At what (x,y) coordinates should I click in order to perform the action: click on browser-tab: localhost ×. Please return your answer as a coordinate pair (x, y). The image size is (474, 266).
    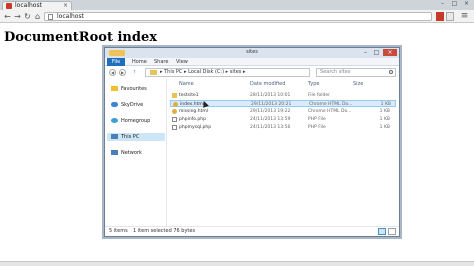
    Looking at the image, I should click on (37, 5).